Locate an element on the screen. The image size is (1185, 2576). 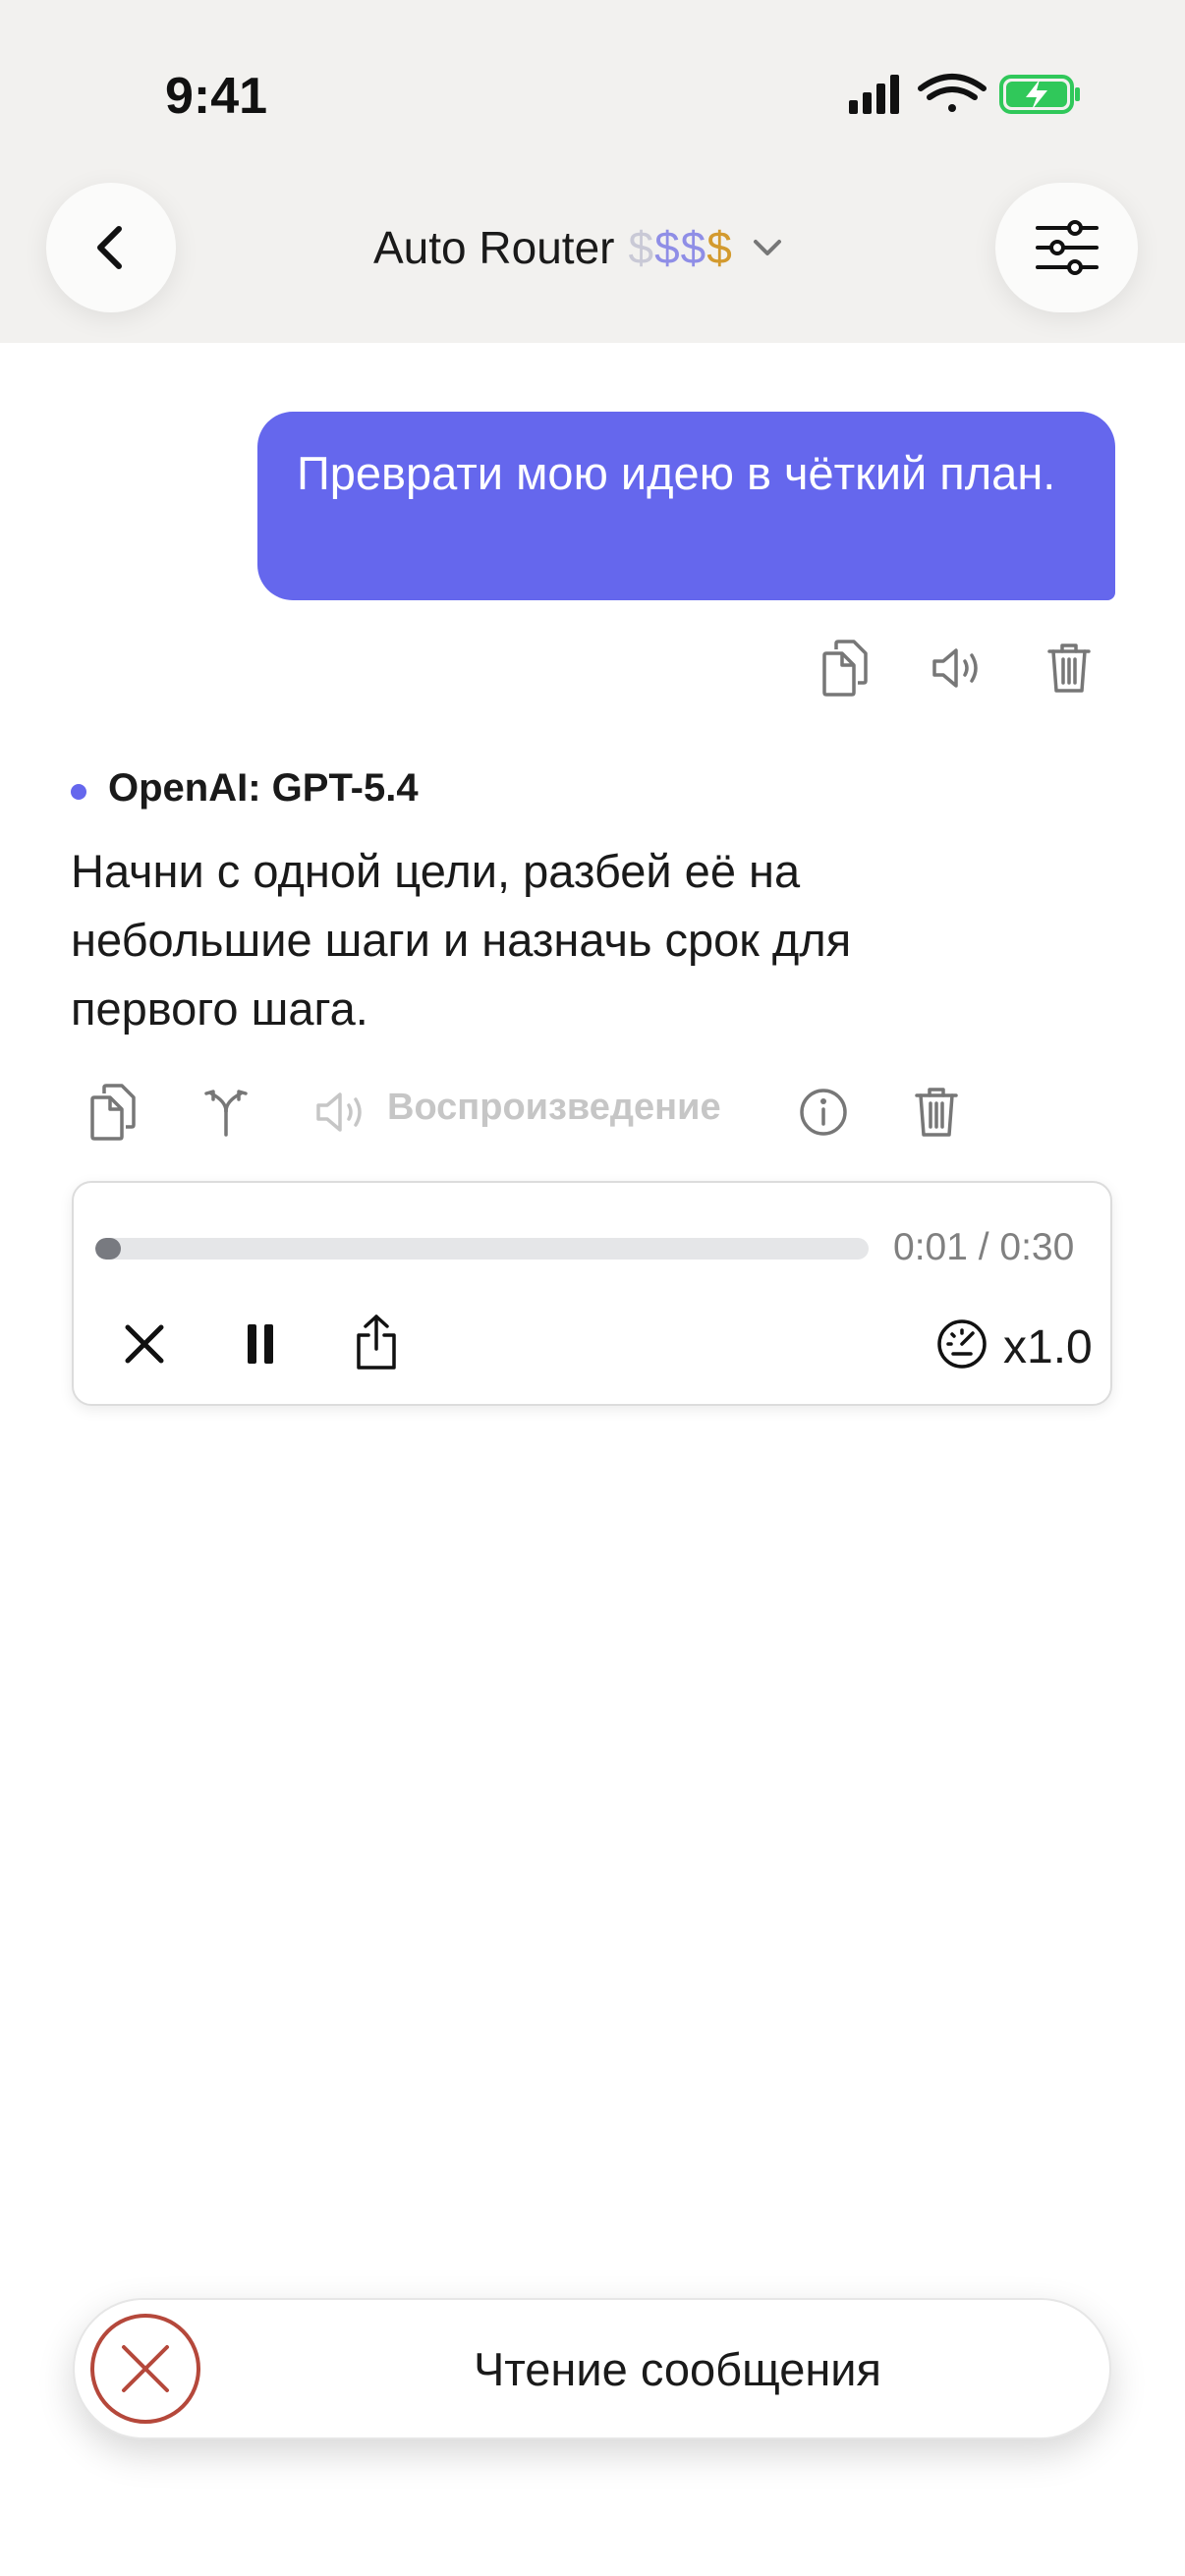
share-icon is located at coordinates (377, 1342).